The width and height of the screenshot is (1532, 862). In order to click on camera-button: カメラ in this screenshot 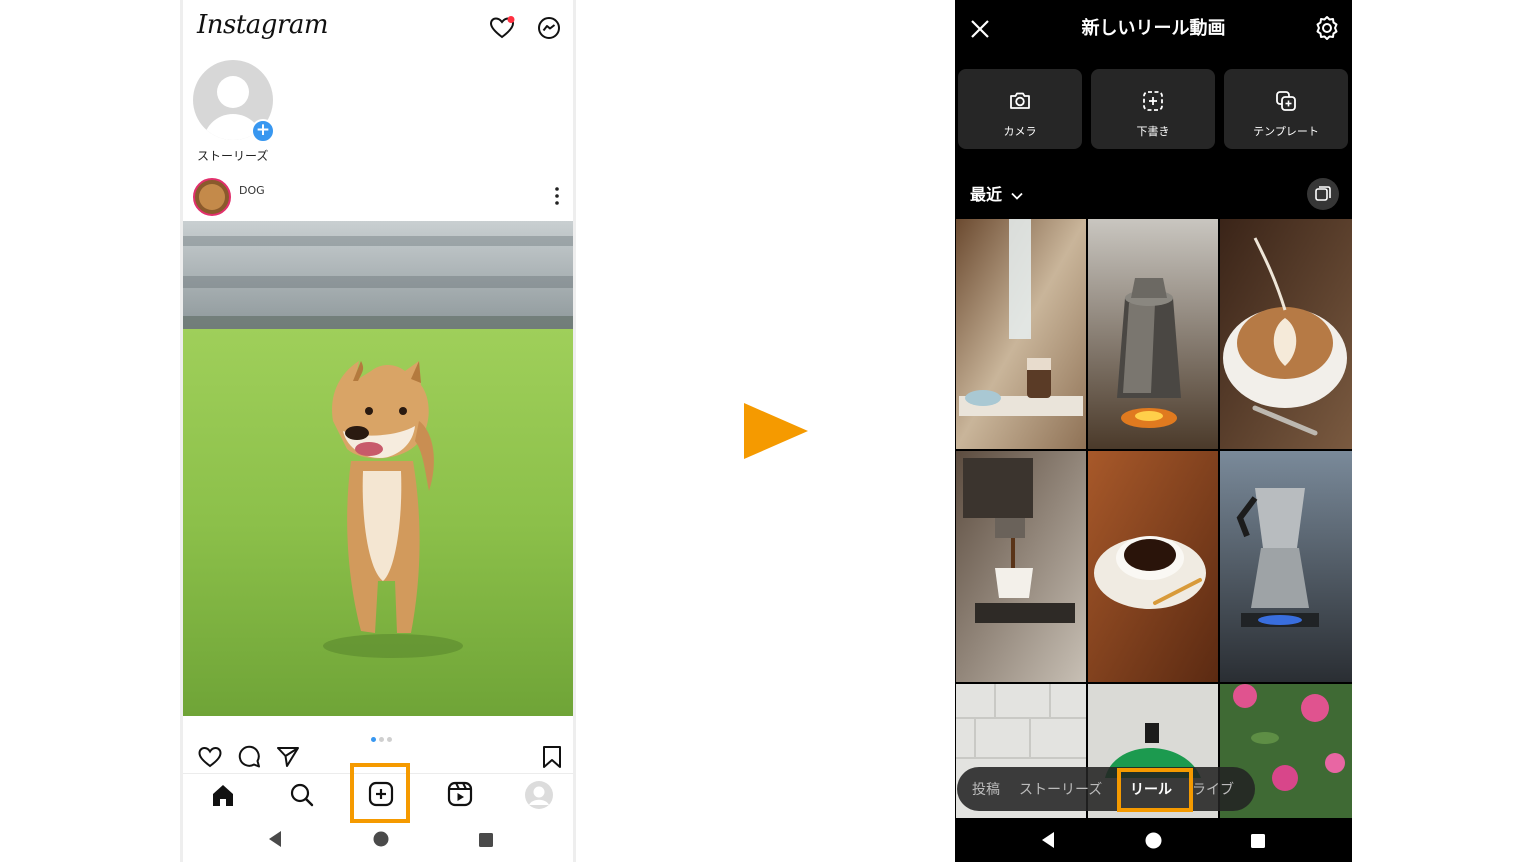, I will do `click(1020, 109)`.